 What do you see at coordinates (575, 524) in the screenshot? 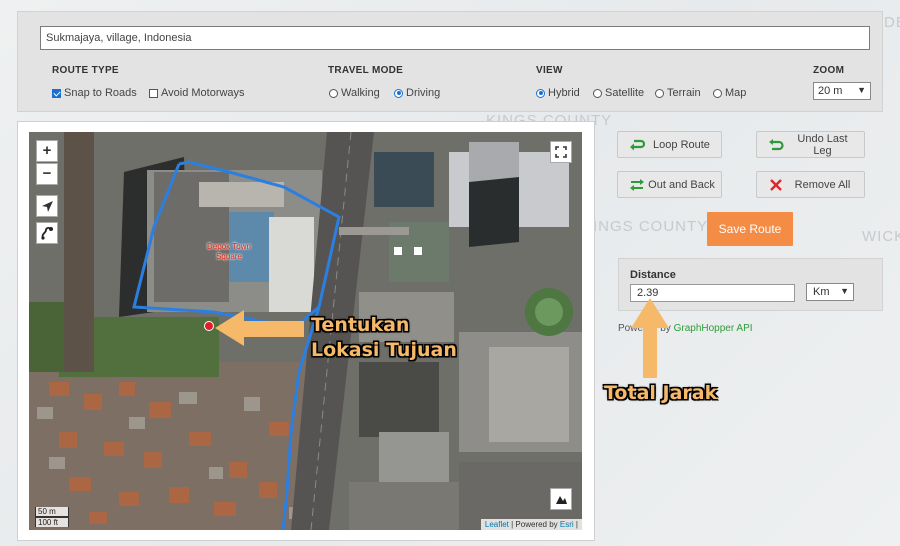
I see `attribution-end: |` at bounding box center [575, 524].